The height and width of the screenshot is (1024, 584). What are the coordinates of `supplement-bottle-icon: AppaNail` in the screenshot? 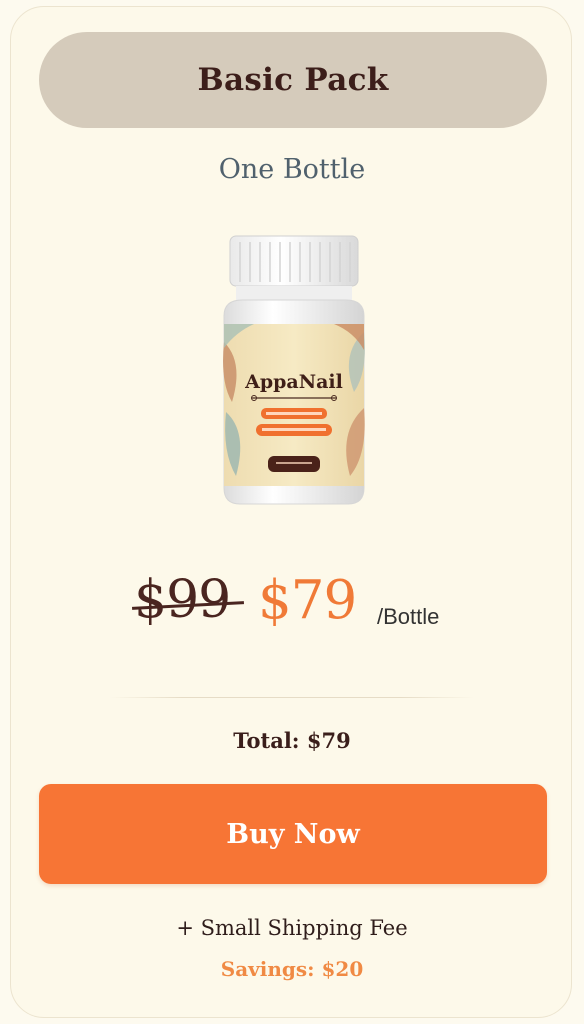 It's located at (294, 370).